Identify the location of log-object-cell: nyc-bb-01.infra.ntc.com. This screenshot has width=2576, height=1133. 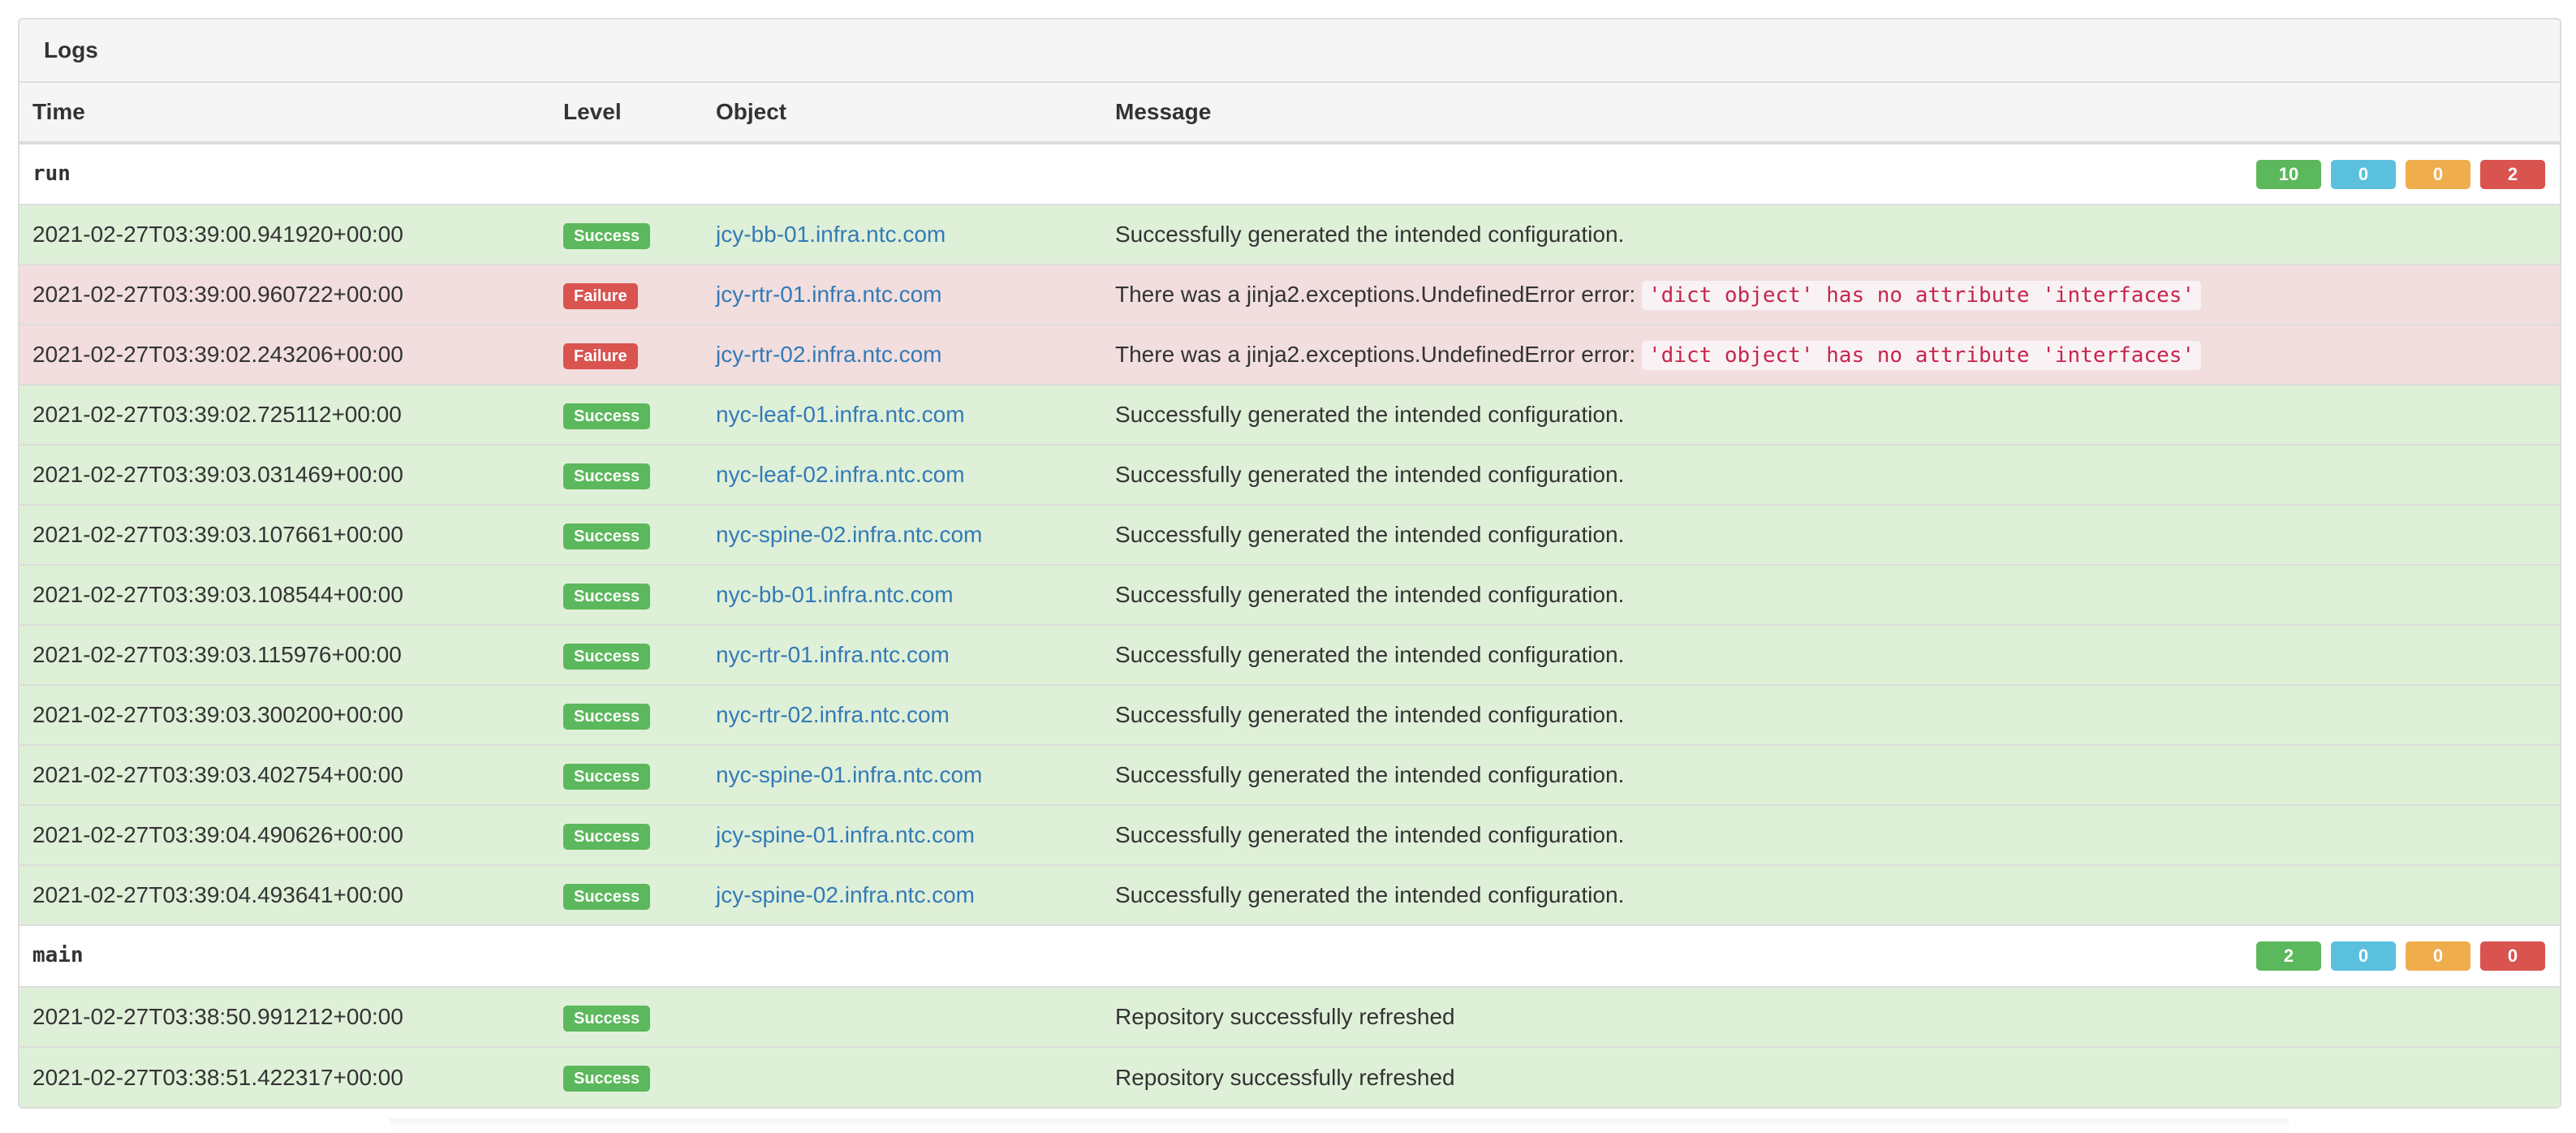
(903, 594).